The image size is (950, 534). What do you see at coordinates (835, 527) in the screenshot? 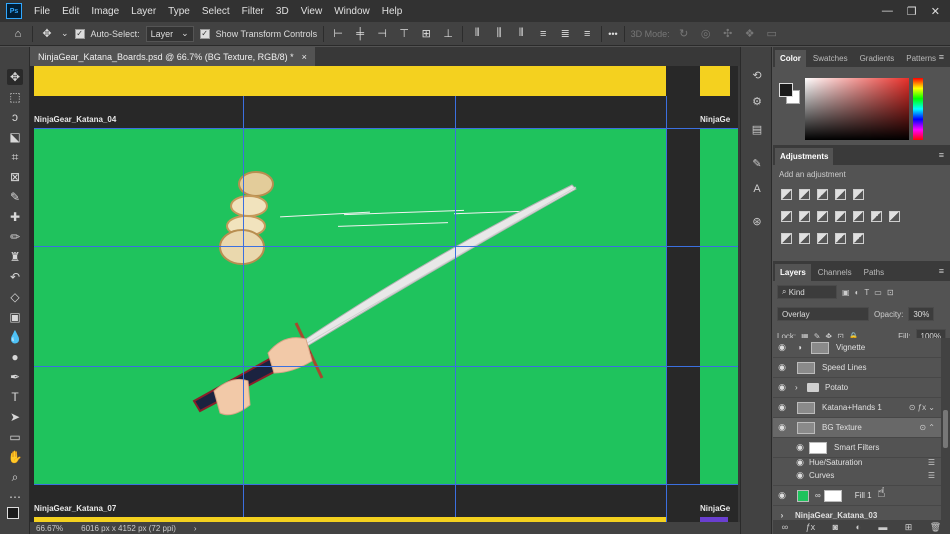
I see `add-mask-icon: ◙` at bounding box center [835, 527].